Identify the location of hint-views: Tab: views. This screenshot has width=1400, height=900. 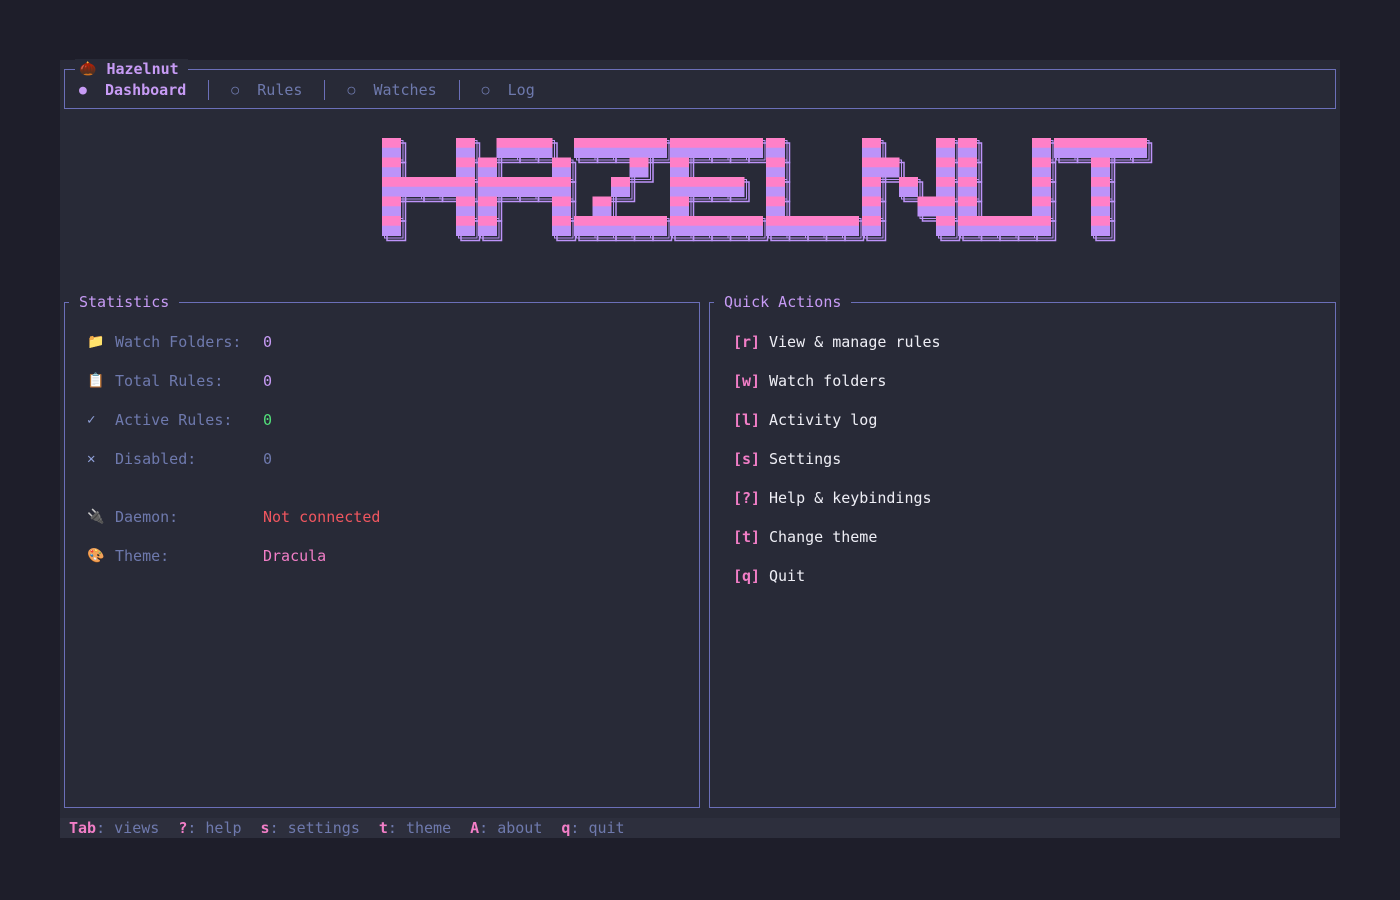
(114, 828).